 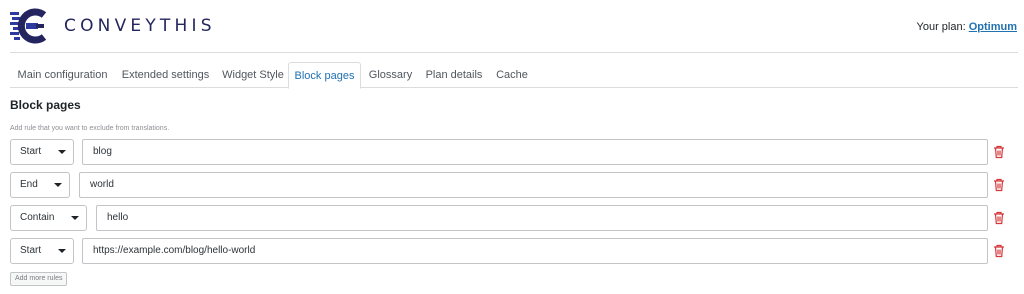 What do you see at coordinates (533, 185) in the screenshot?
I see `rule-value-input: world` at bounding box center [533, 185].